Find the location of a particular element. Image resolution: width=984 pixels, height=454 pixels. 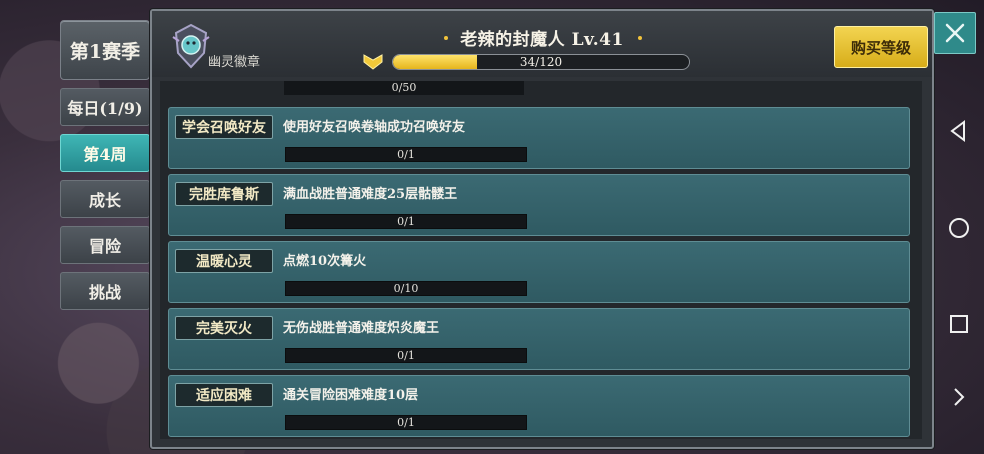

panel-header: 幽灵徽章 老辣的封魔人 Lv.41 34/120 购买等级 is located at coordinates (542, 44).